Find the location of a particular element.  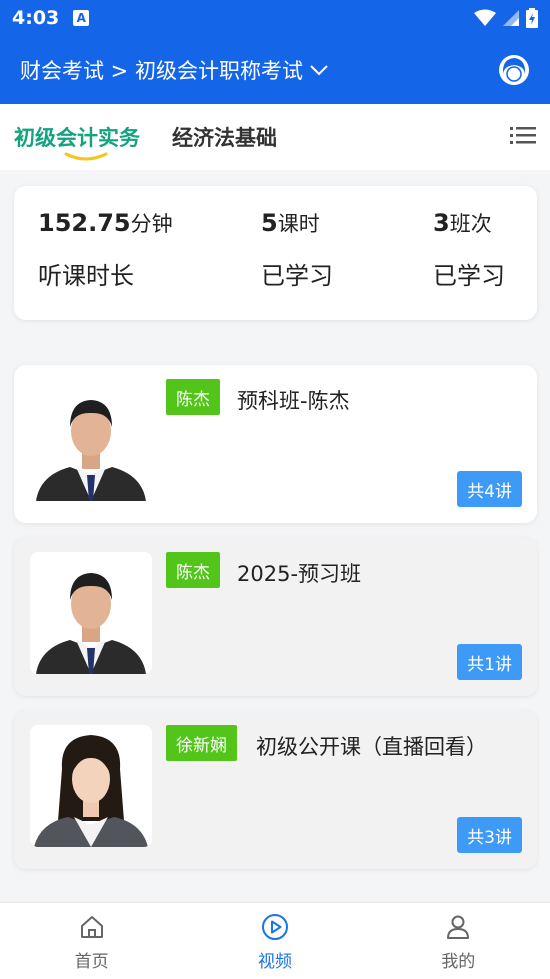

tab-practice: 初级会计实务 is located at coordinates (77, 141).